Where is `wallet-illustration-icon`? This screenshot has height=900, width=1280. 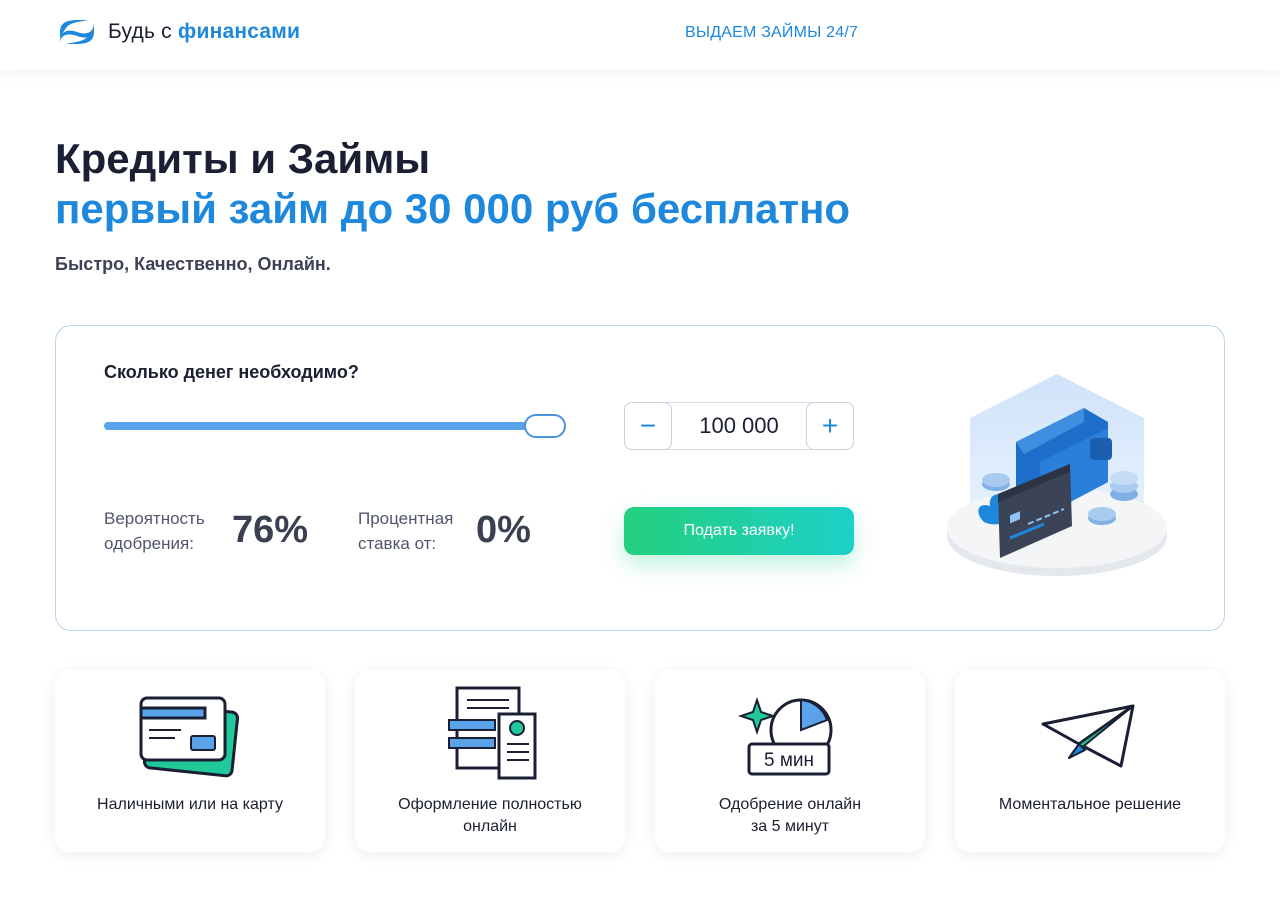
wallet-illustration-icon is located at coordinates (1057, 475).